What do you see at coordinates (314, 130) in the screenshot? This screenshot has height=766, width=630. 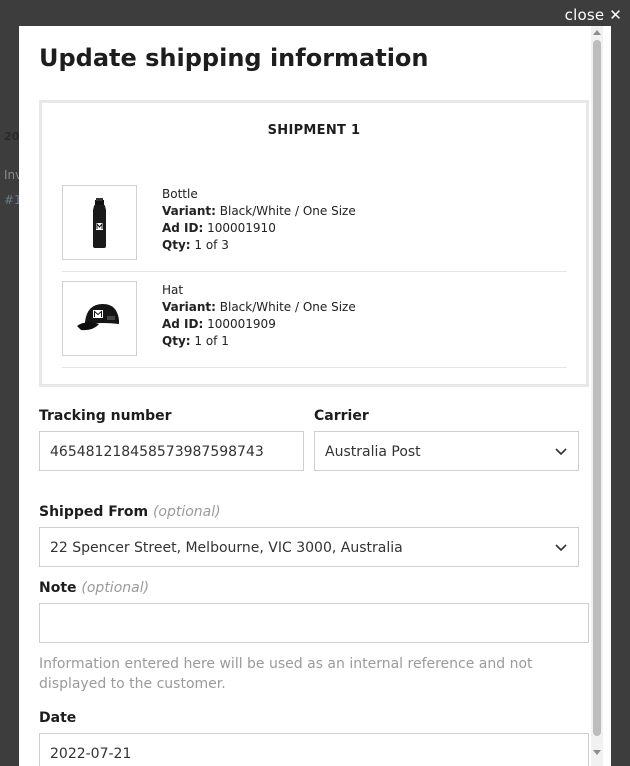 I see `shipment-title: SHIPMENT 1` at bounding box center [314, 130].